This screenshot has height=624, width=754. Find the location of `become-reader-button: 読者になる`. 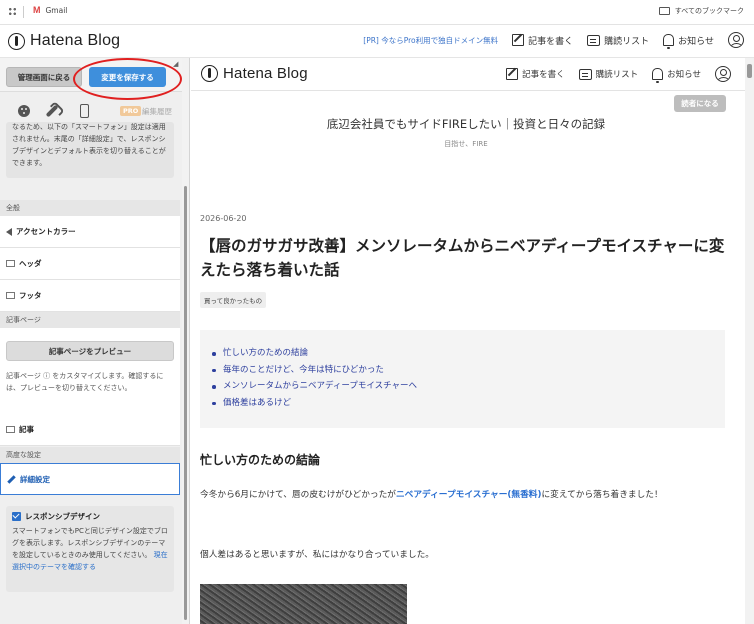

become-reader-button: 読者になる is located at coordinates (700, 103).